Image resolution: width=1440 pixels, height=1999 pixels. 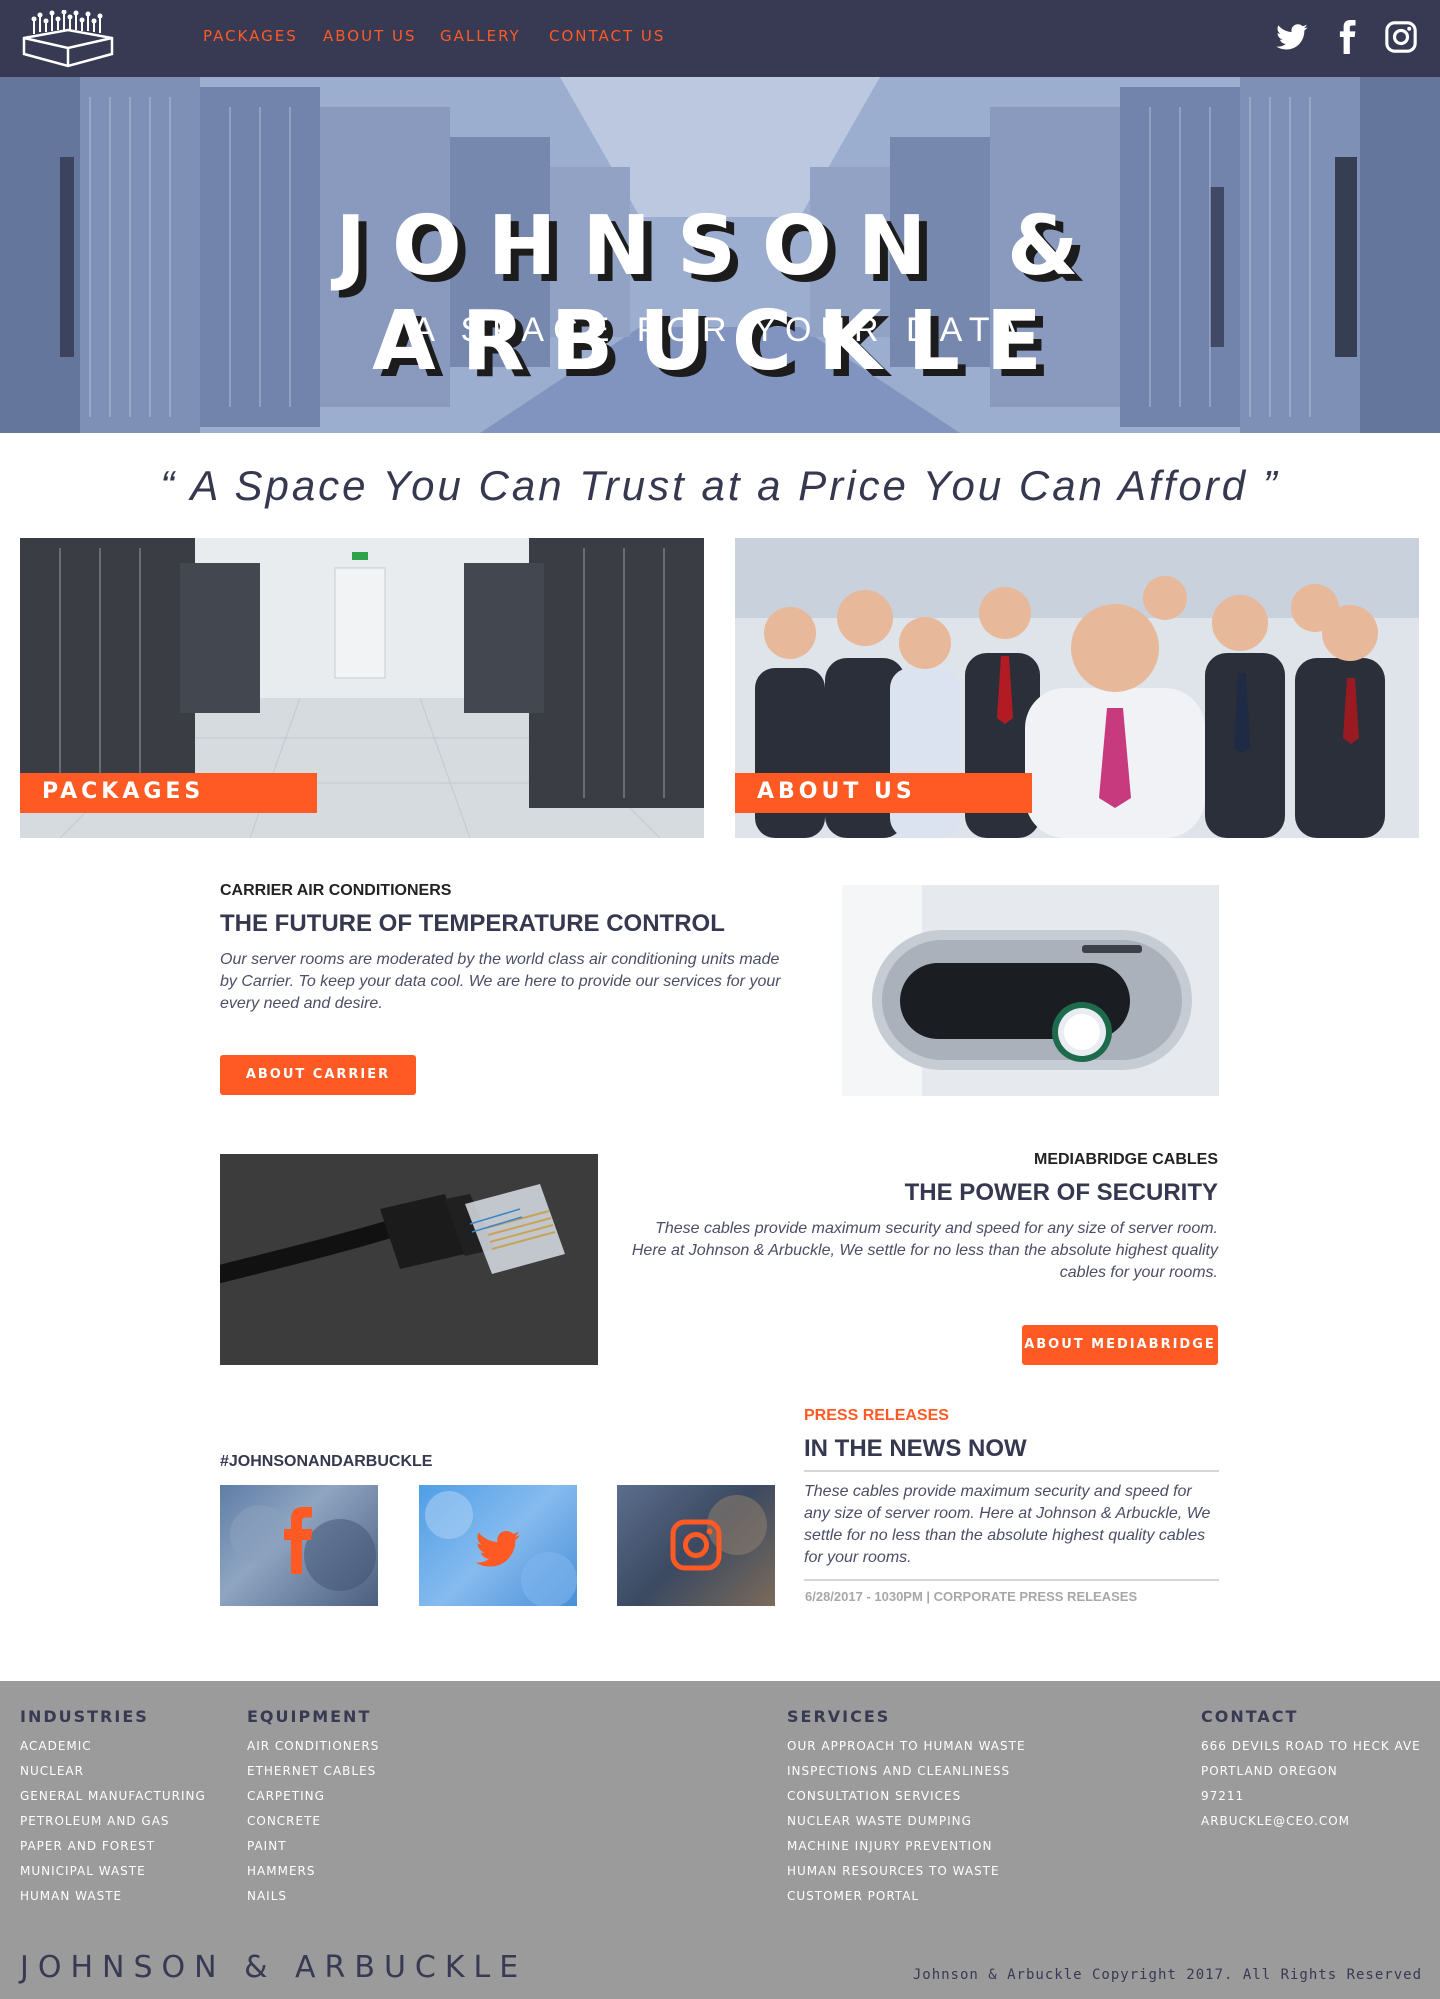 I want to click on nav-link-about-us: ABOUT US, so click(x=370, y=36).